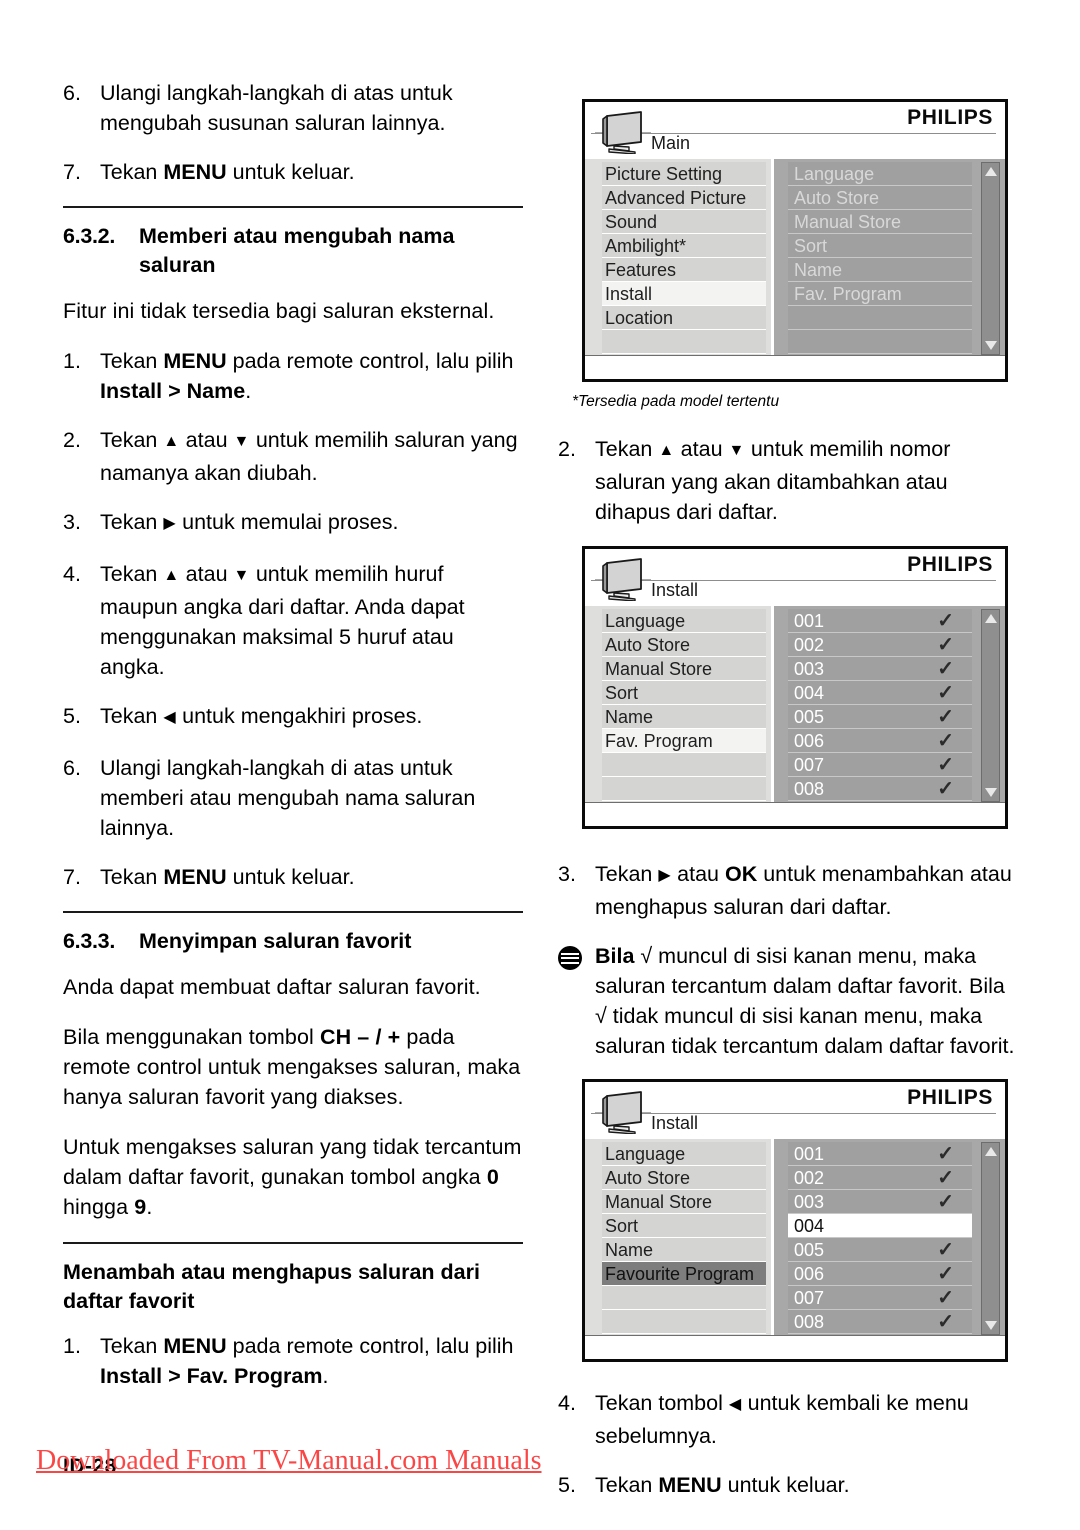 The height and width of the screenshot is (1530, 1080). Describe the element at coordinates (880, 174) in the screenshot. I see `submenu-item: Language` at that location.